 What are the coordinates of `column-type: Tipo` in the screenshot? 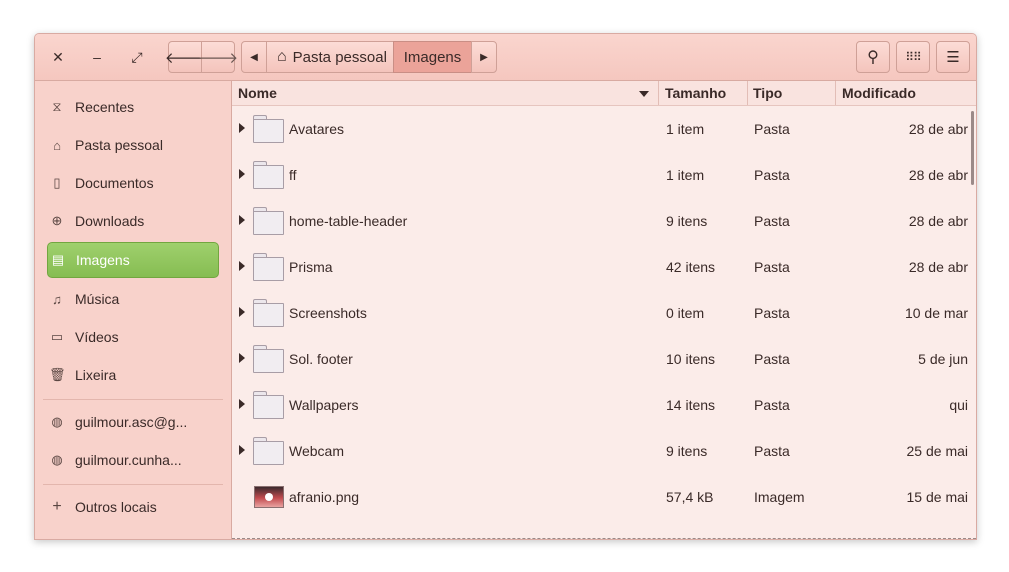 It's located at (767, 93).